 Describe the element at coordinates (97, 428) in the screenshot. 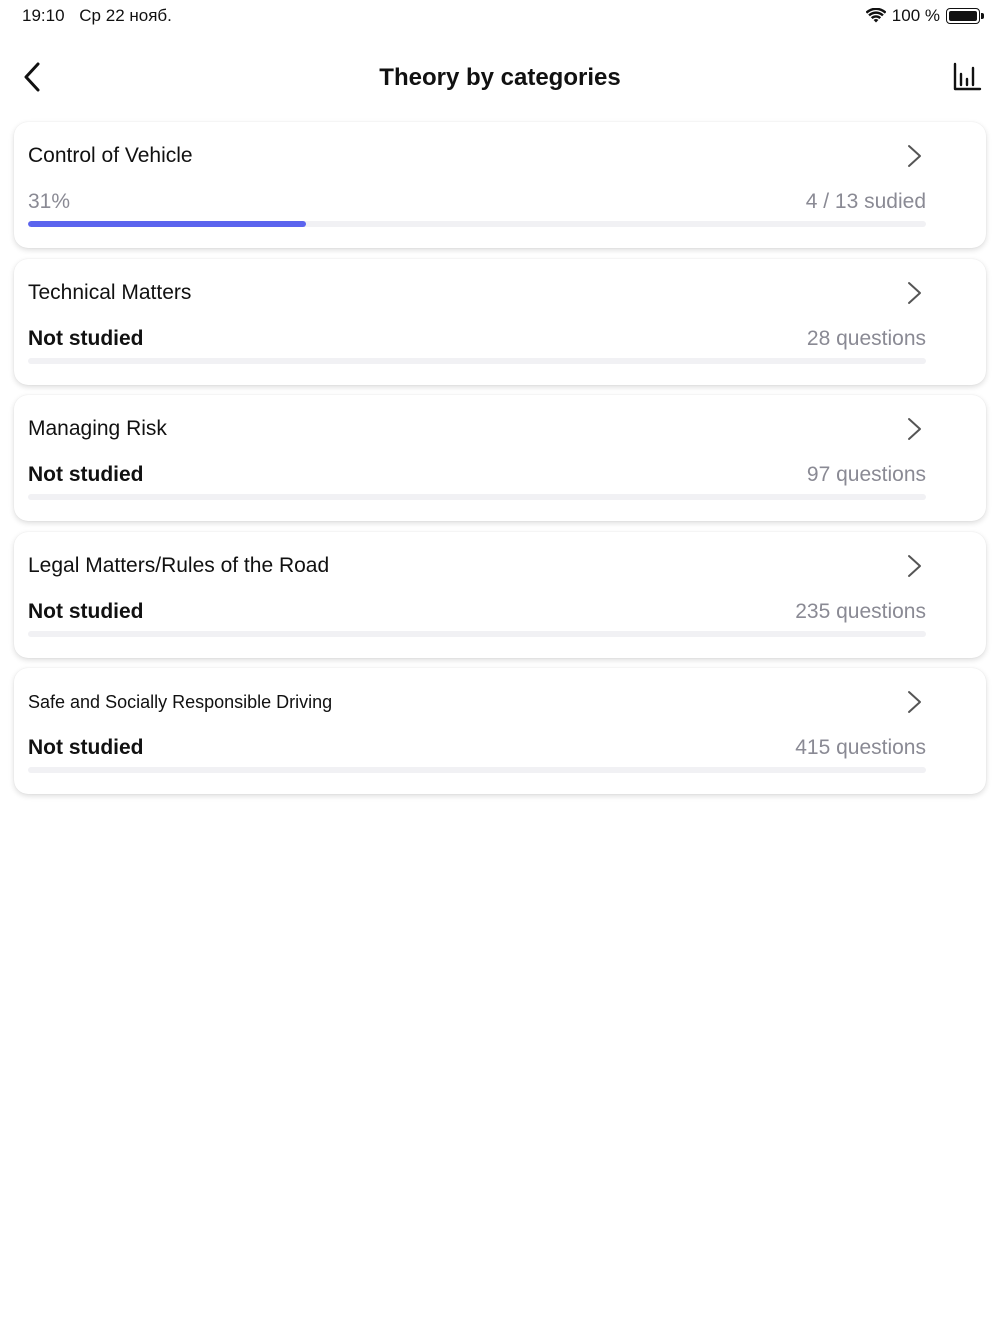

I see `category-title: Managing Risk` at that location.